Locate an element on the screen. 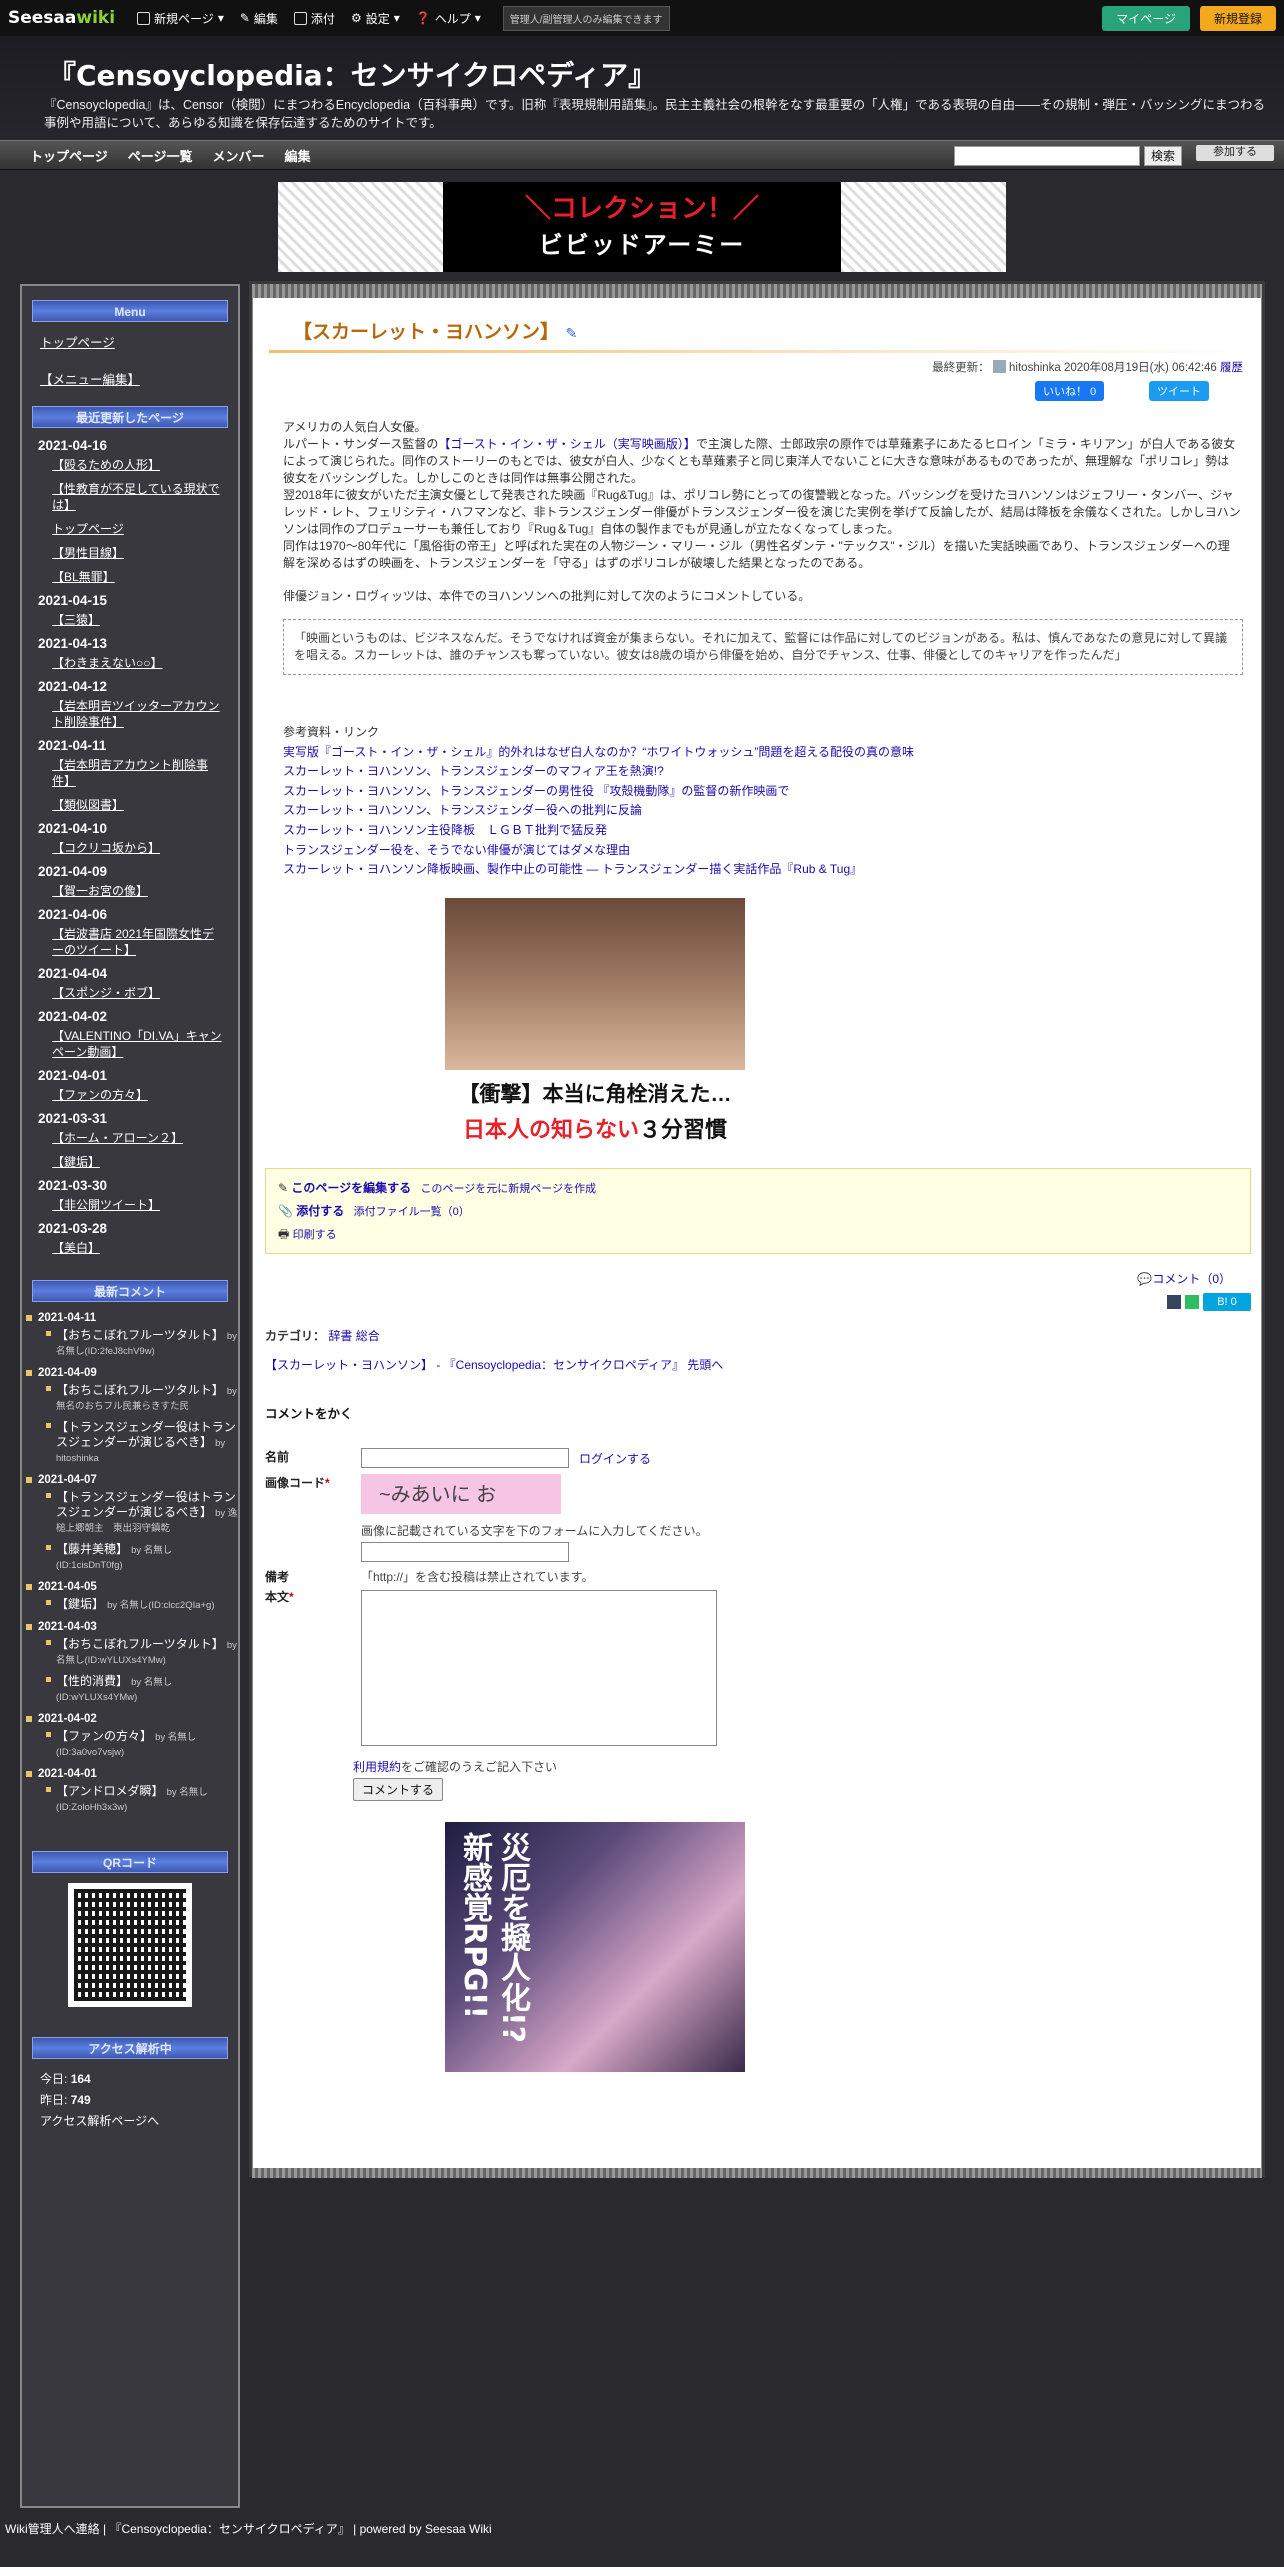 The height and width of the screenshot is (2567, 1284). recent-page-link: 【殴るための人形】 is located at coordinates (137, 465).